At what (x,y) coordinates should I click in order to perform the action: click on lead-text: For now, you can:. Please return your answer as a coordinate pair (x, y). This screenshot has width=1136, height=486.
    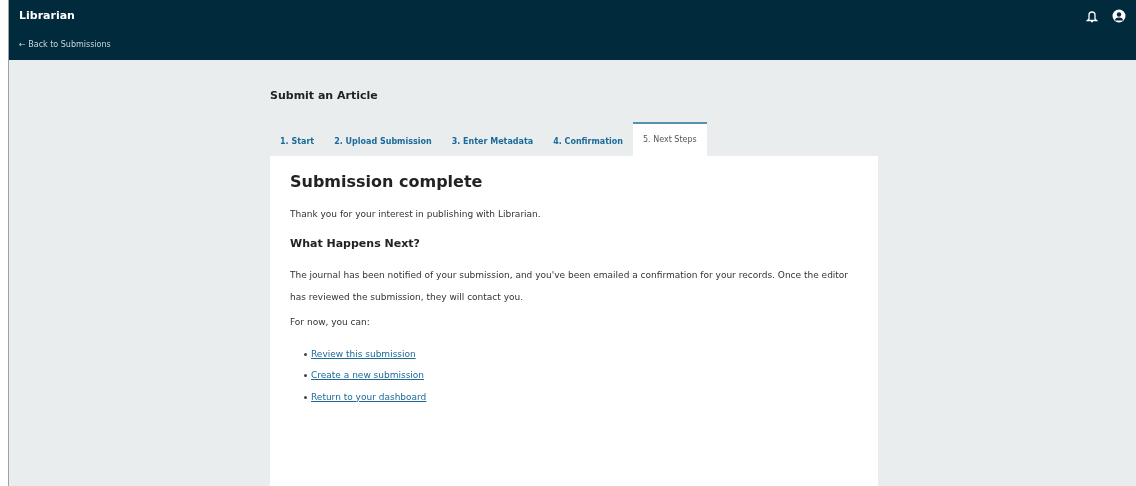
    Looking at the image, I should click on (330, 322).